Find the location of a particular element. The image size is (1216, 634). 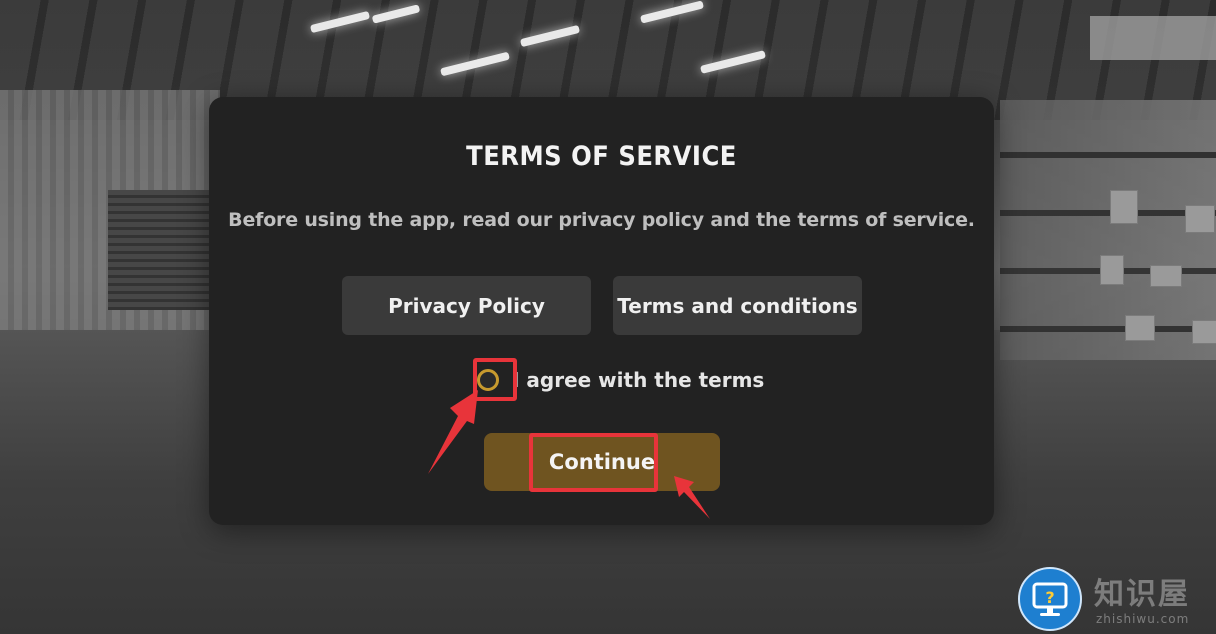

dialog-title: TERMS OF SERVICE is located at coordinates (601, 156).